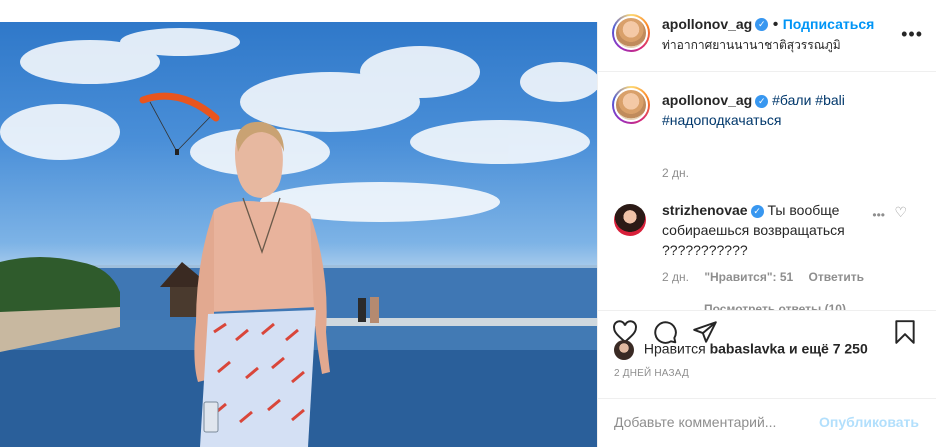 The height and width of the screenshot is (448, 936). Describe the element at coordinates (830, 100) in the screenshot. I see `hashtag-link: #bali` at that location.